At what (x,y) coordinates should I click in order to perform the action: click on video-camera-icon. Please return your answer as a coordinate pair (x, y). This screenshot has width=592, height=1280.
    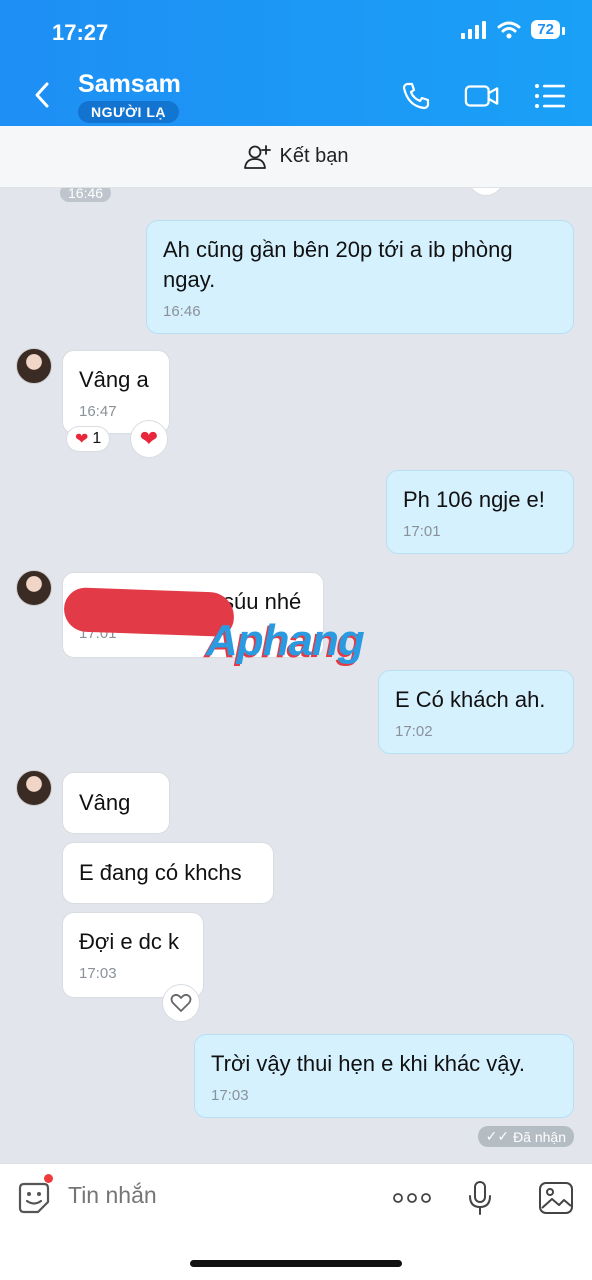
    Looking at the image, I should click on (481, 96).